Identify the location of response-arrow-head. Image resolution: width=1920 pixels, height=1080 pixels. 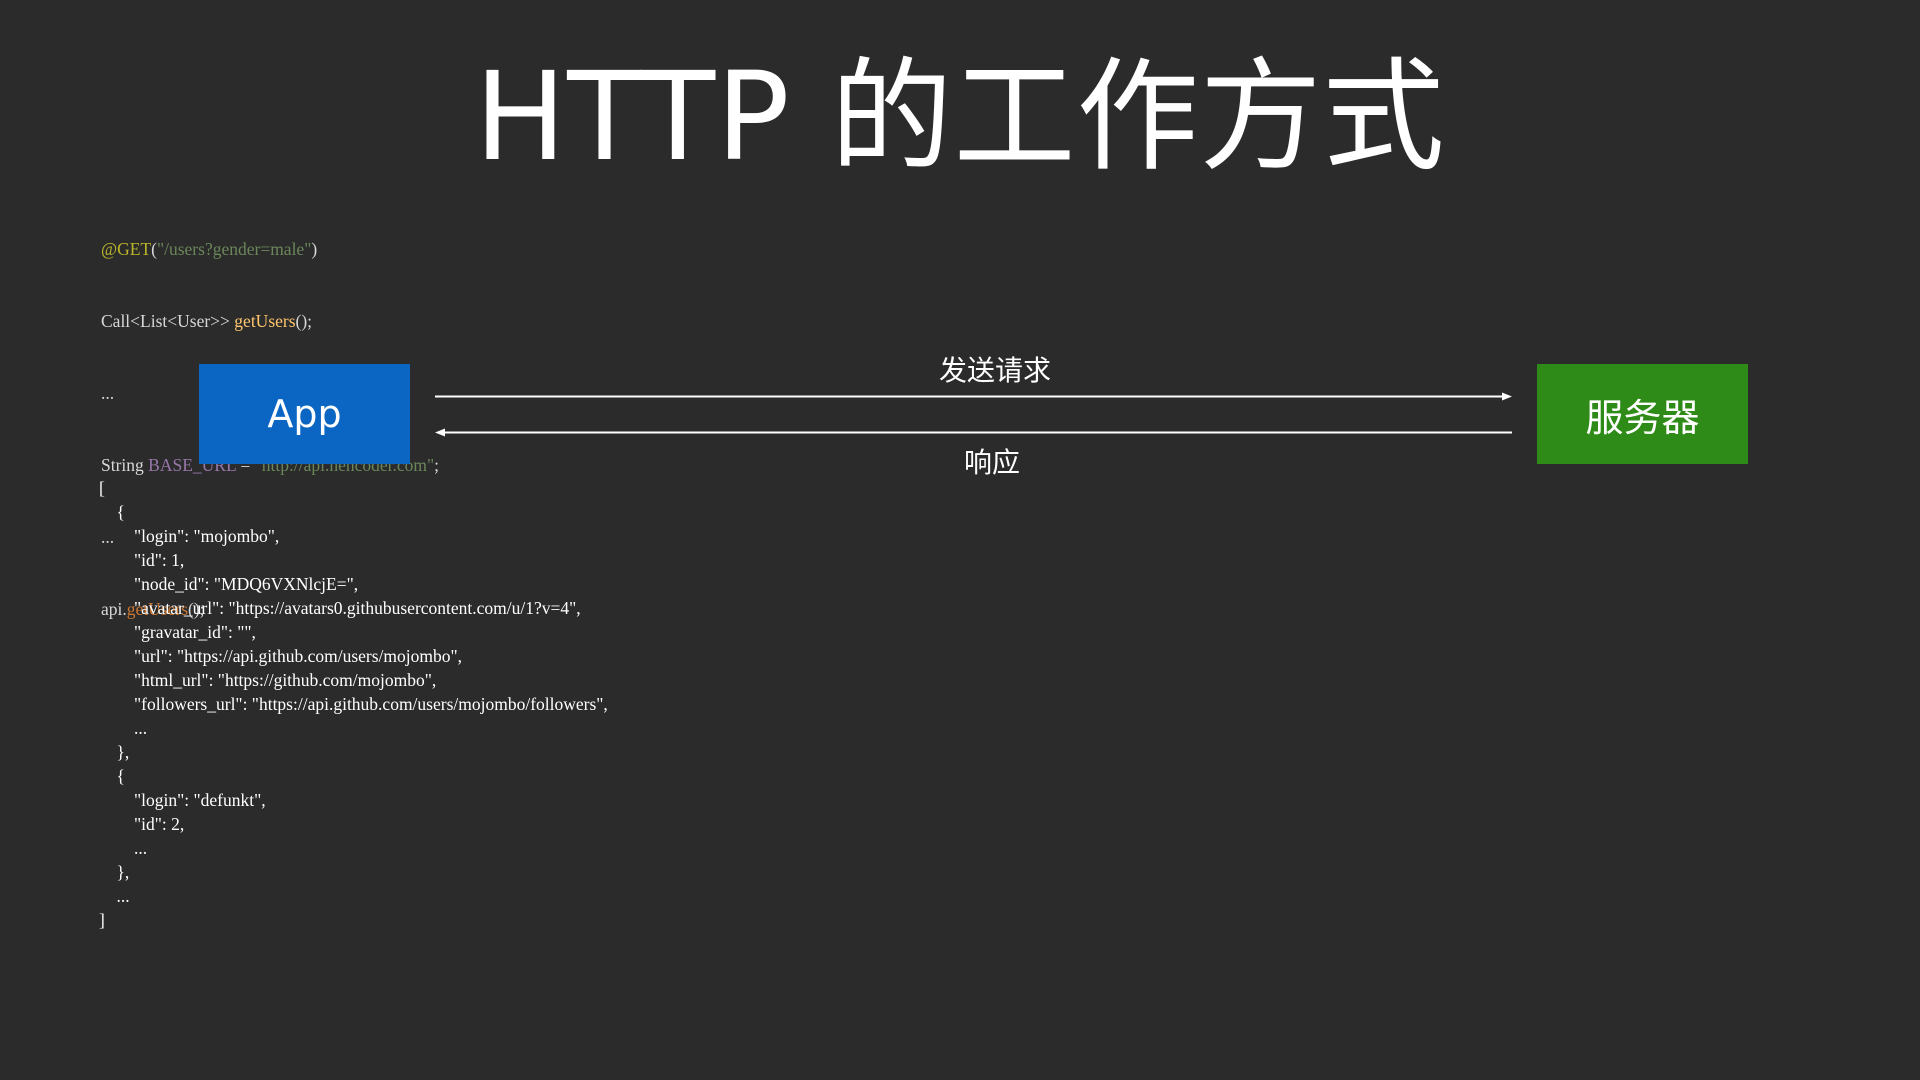
(440, 432).